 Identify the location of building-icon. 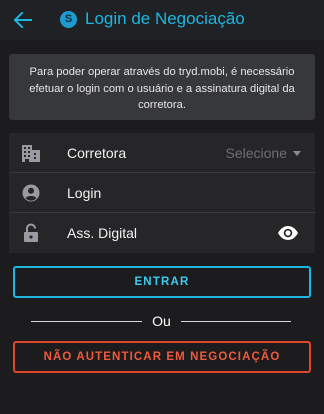
(31, 153).